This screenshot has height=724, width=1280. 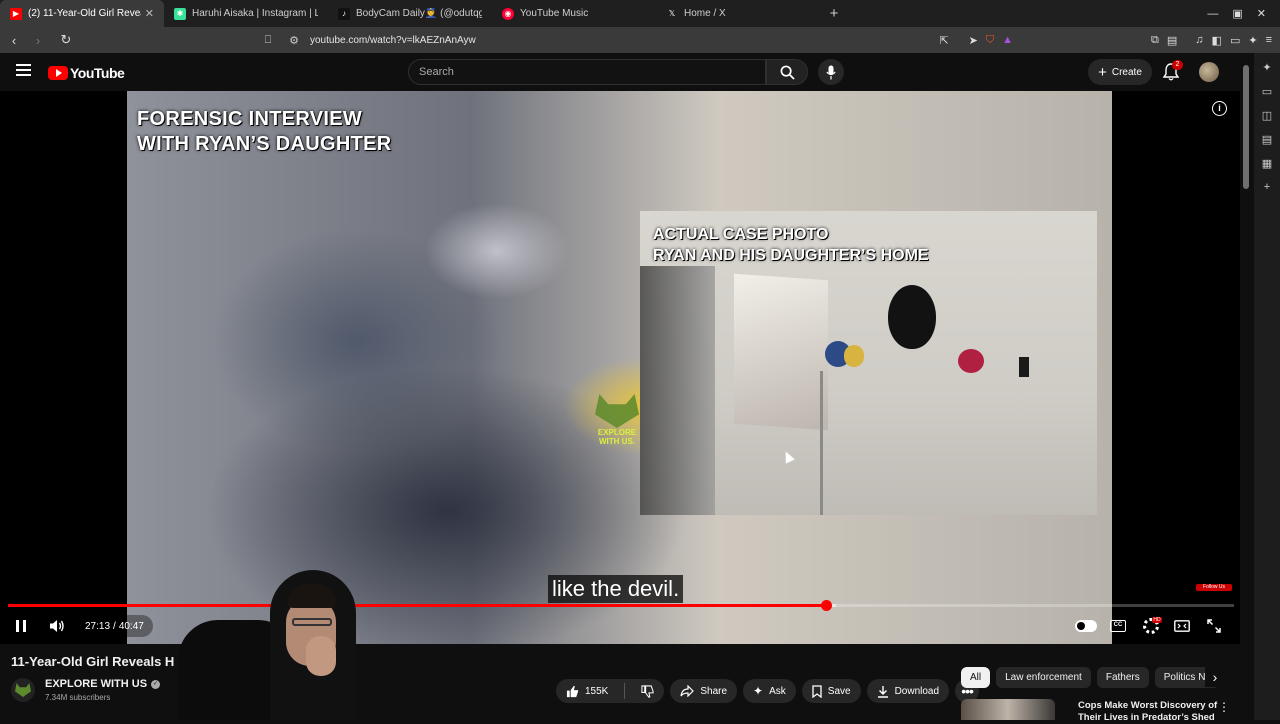 I want to click on theater-mode-icon, so click(x=1182, y=626).